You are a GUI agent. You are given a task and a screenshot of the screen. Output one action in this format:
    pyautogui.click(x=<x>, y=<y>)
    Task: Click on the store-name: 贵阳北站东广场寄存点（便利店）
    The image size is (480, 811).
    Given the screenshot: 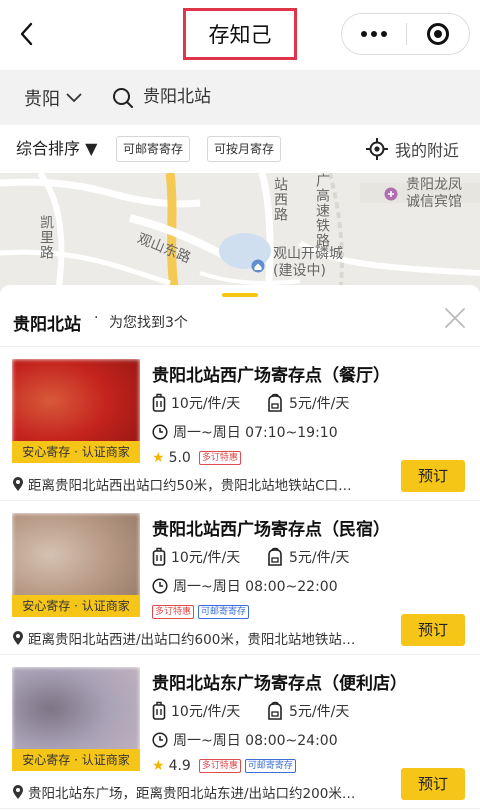 What is the action you would take?
    pyautogui.click(x=279, y=681)
    